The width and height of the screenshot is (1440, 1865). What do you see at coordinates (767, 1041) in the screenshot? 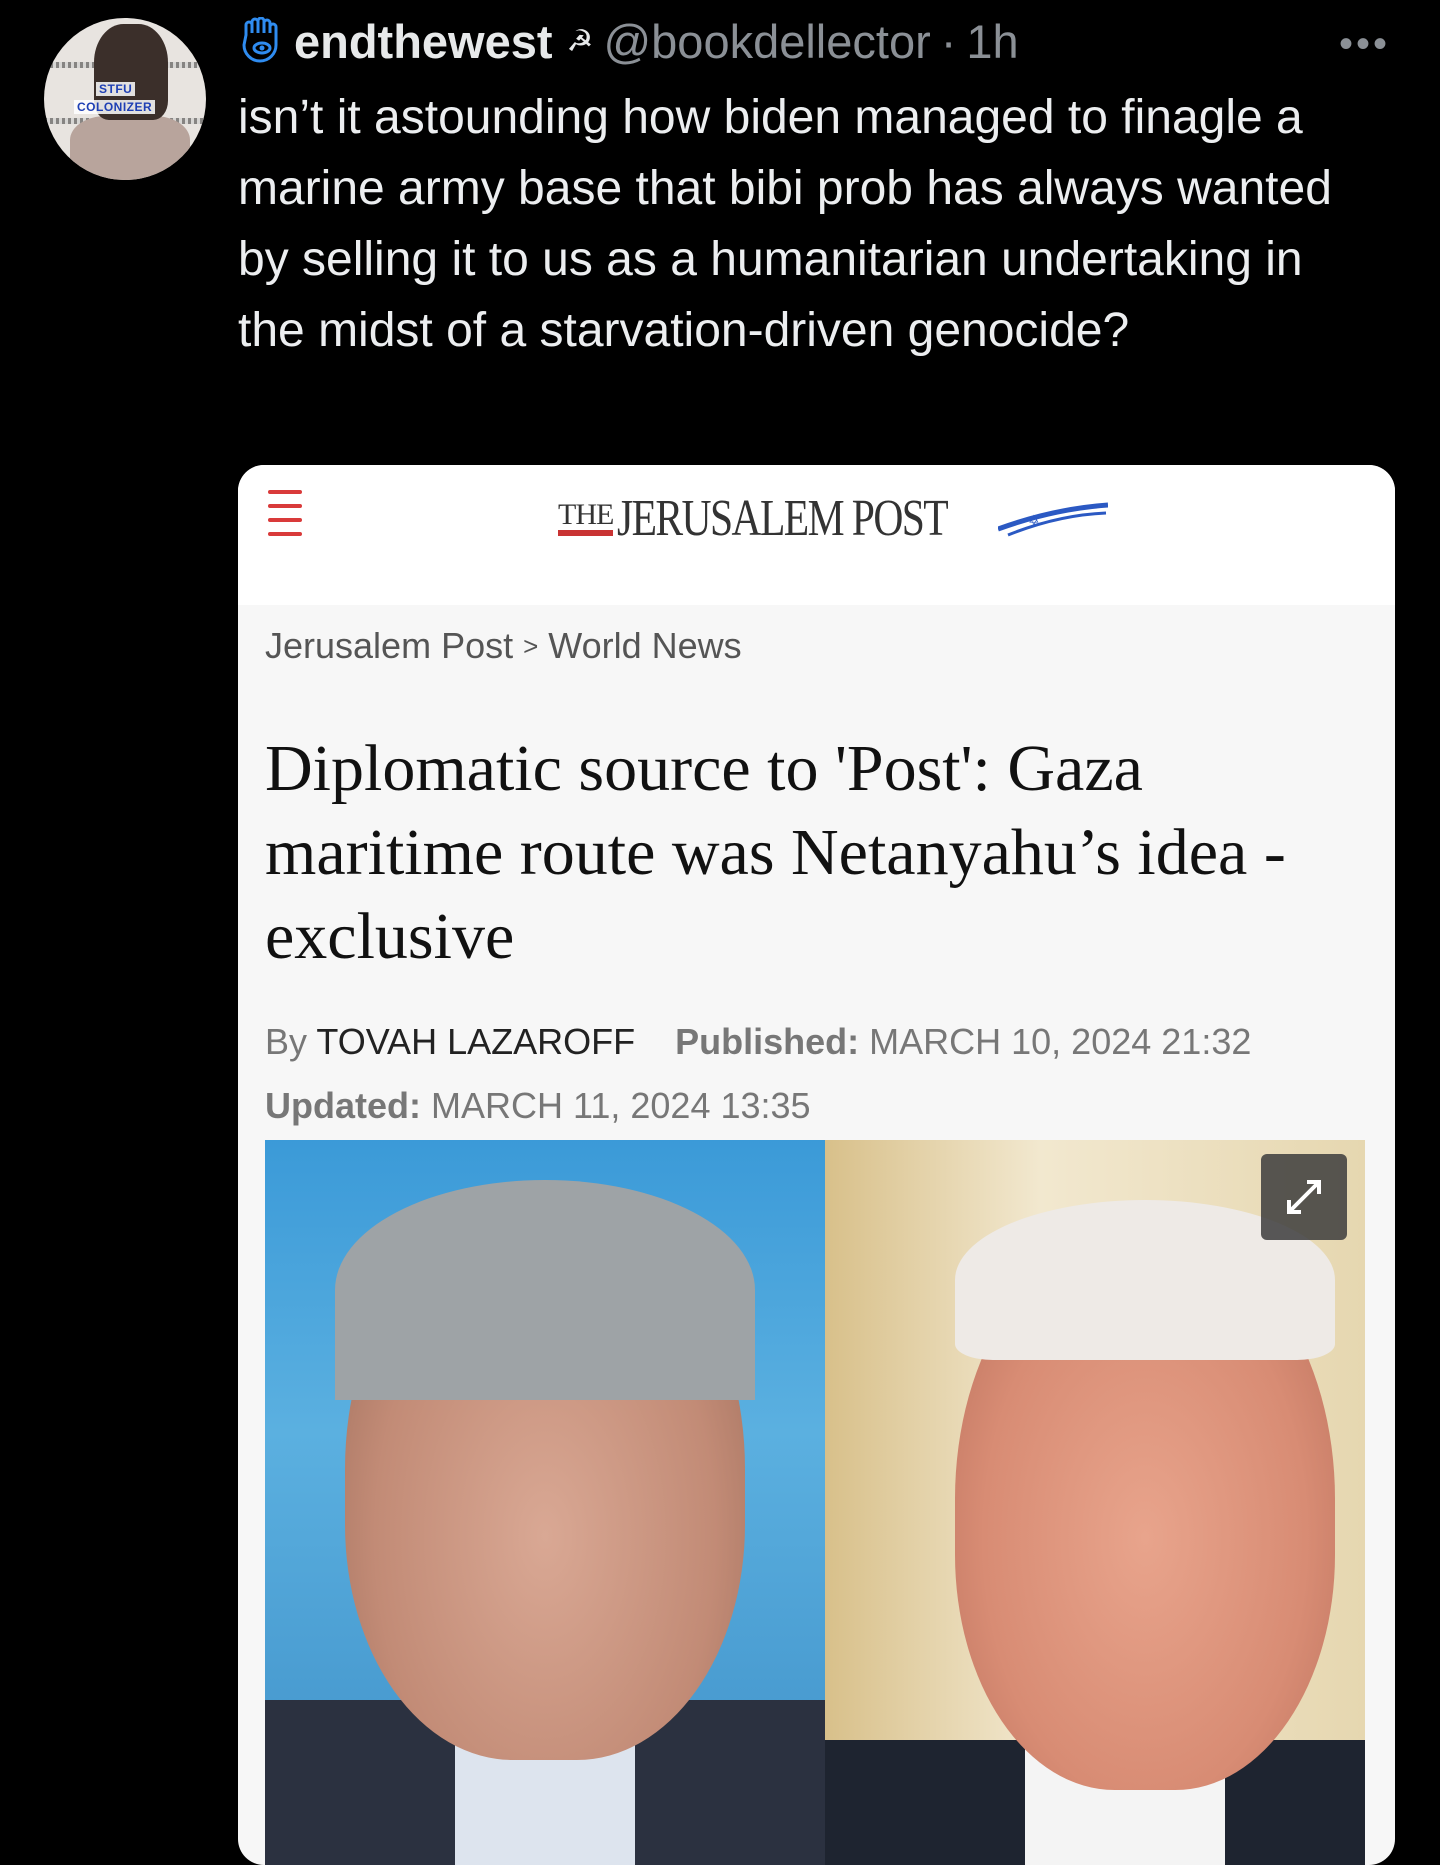
I see `published-label: Published:` at bounding box center [767, 1041].